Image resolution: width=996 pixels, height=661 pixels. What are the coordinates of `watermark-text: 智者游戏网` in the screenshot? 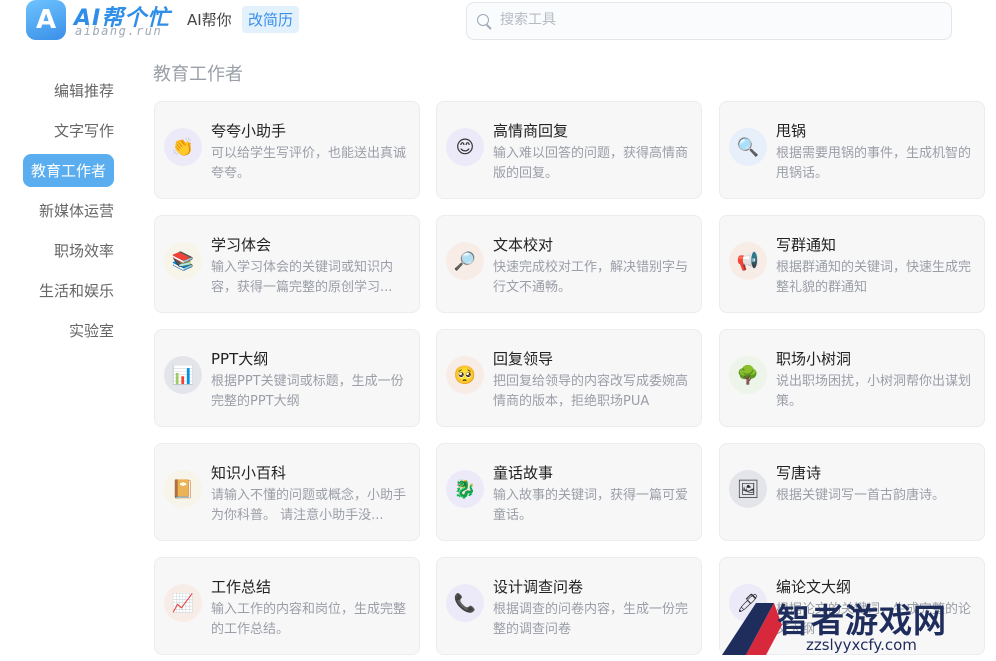 It's located at (862, 620).